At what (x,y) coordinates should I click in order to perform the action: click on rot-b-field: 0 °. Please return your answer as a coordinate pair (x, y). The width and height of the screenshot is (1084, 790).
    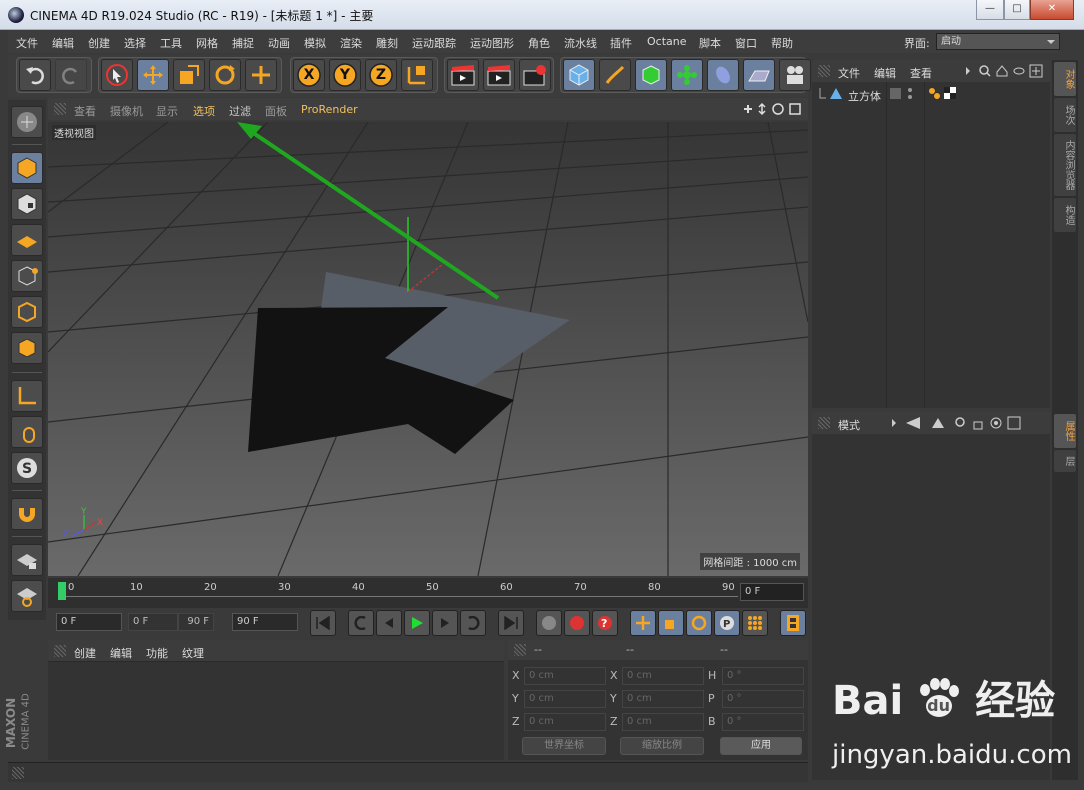
    Looking at the image, I should click on (763, 722).